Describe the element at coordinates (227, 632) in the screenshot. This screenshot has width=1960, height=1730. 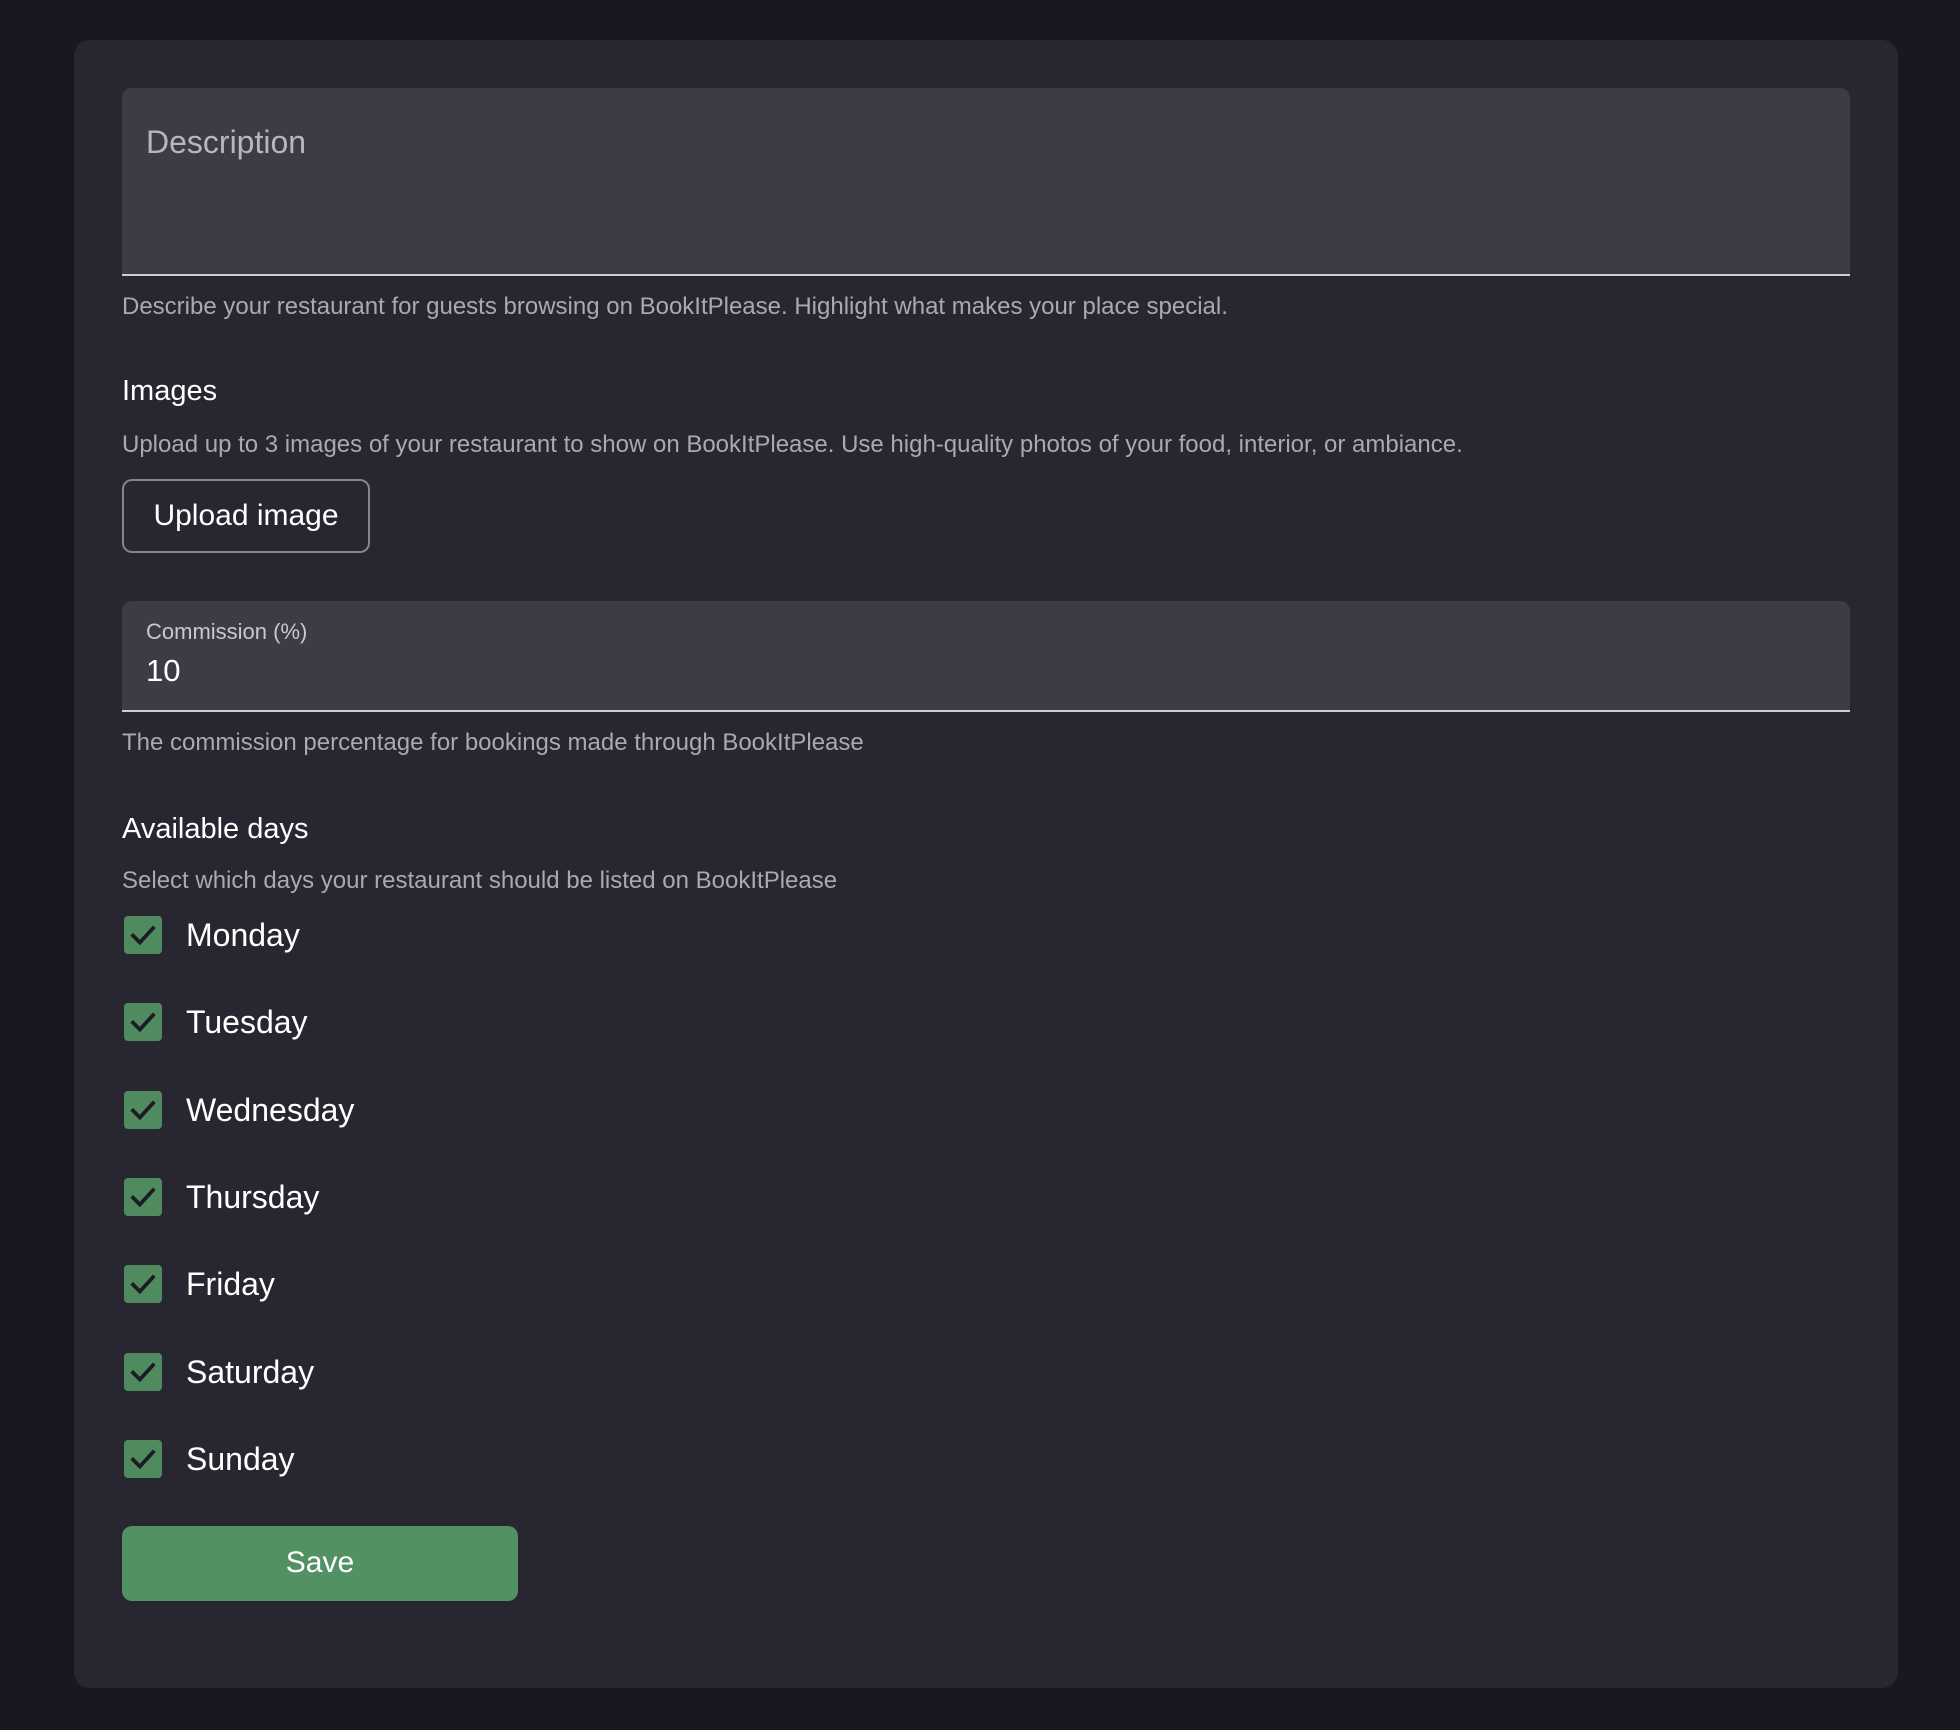
I see `commission-label: Commission (%)` at that location.